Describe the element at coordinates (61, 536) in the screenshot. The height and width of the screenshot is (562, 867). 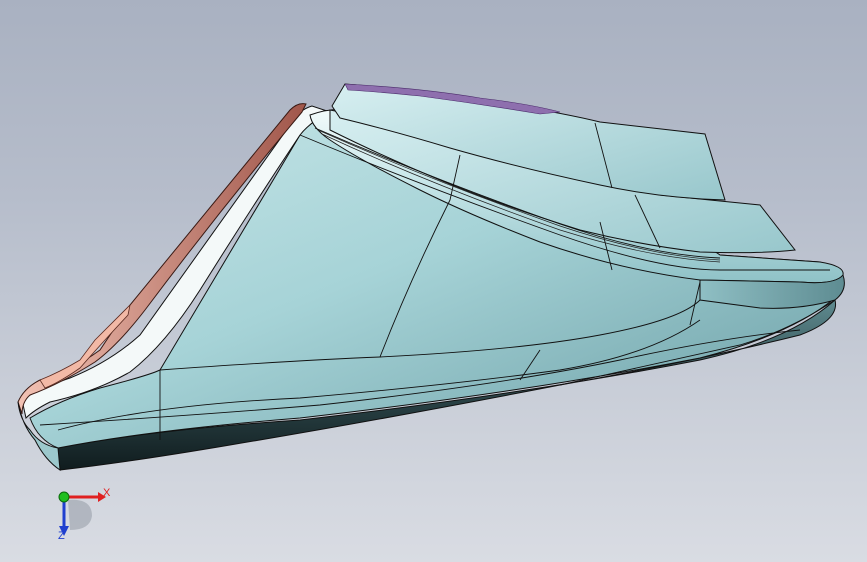
I see `z-axis-label: Z` at that location.